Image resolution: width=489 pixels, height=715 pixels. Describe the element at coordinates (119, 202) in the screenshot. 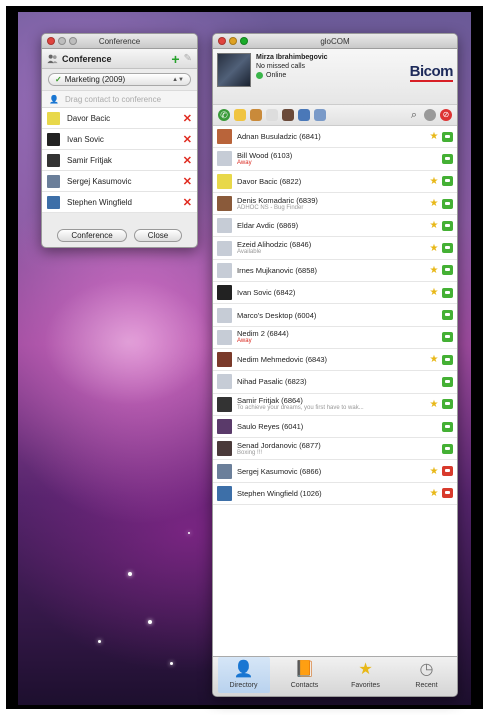

I see `participant-row: Stephen Wingfield ✕` at that location.